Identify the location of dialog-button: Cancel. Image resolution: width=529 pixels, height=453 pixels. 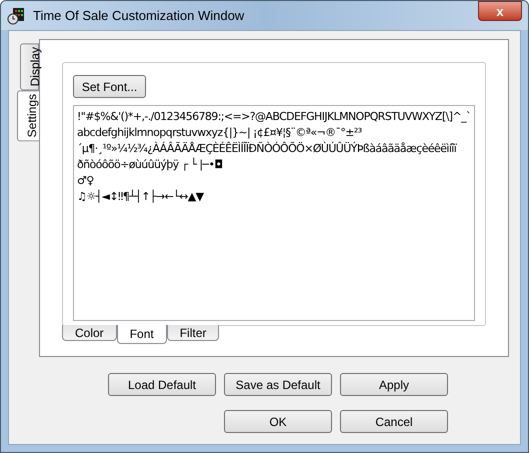
(394, 421).